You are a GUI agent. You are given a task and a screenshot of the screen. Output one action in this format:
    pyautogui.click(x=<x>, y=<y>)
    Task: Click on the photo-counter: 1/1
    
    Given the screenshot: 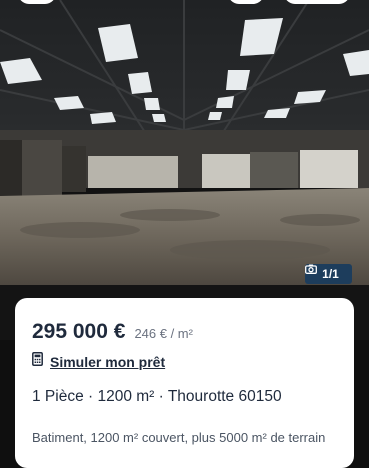 What is the action you would take?
    pyautogui.click(x=328, y=274)
    